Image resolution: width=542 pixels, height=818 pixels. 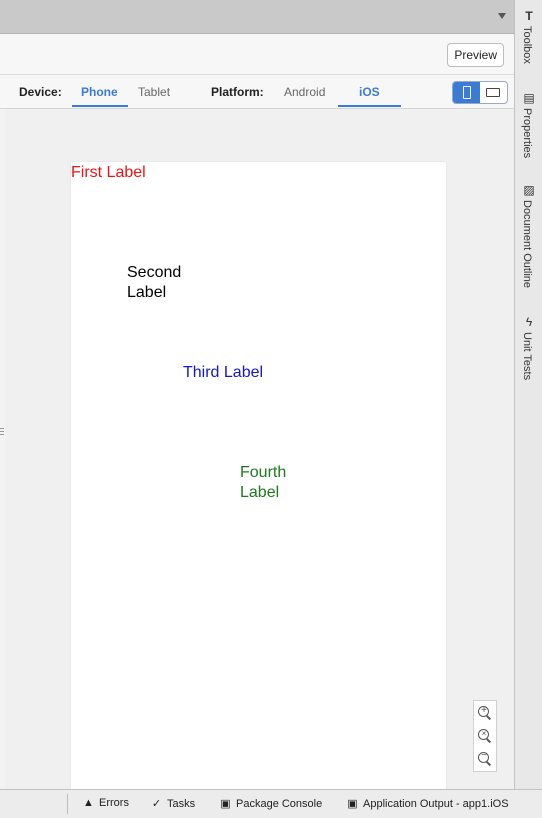 What do you see at coordinates (527, 356) in the screenshot?
I see `unit-tests-pad-label: Unit Tests` at bounding box center [527, 356].